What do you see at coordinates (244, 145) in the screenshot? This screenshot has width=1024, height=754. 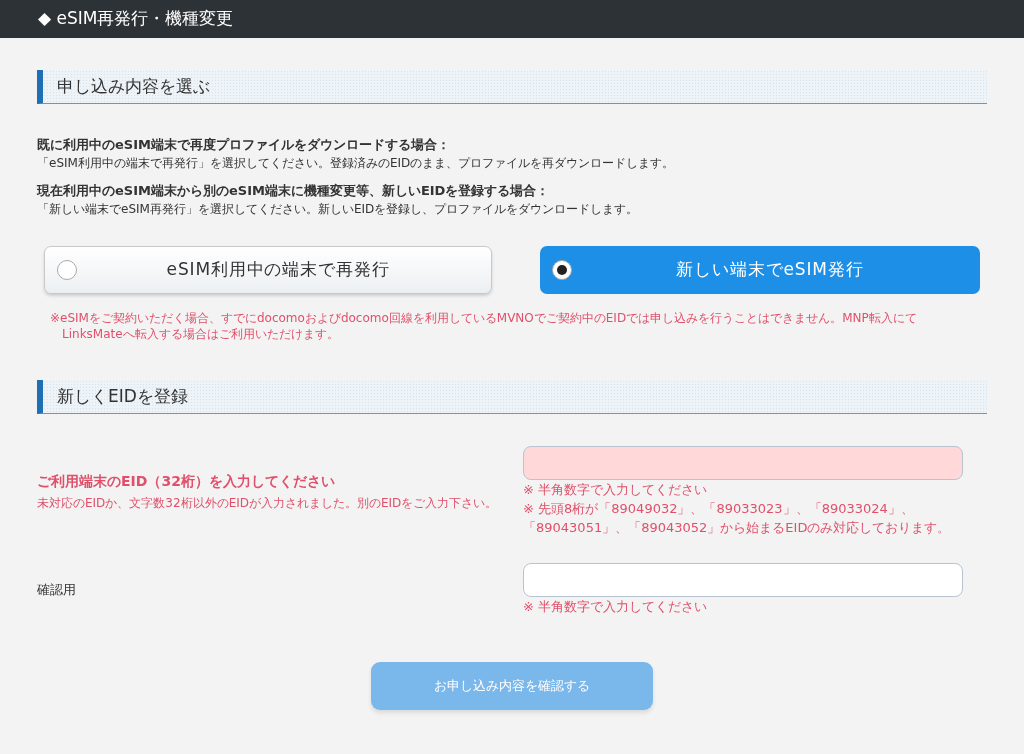 I see `instruction-title: 既に利用中のeSIM端末で再度プロファイルをダウンロードする場合：` at bounding box center [244, 145].